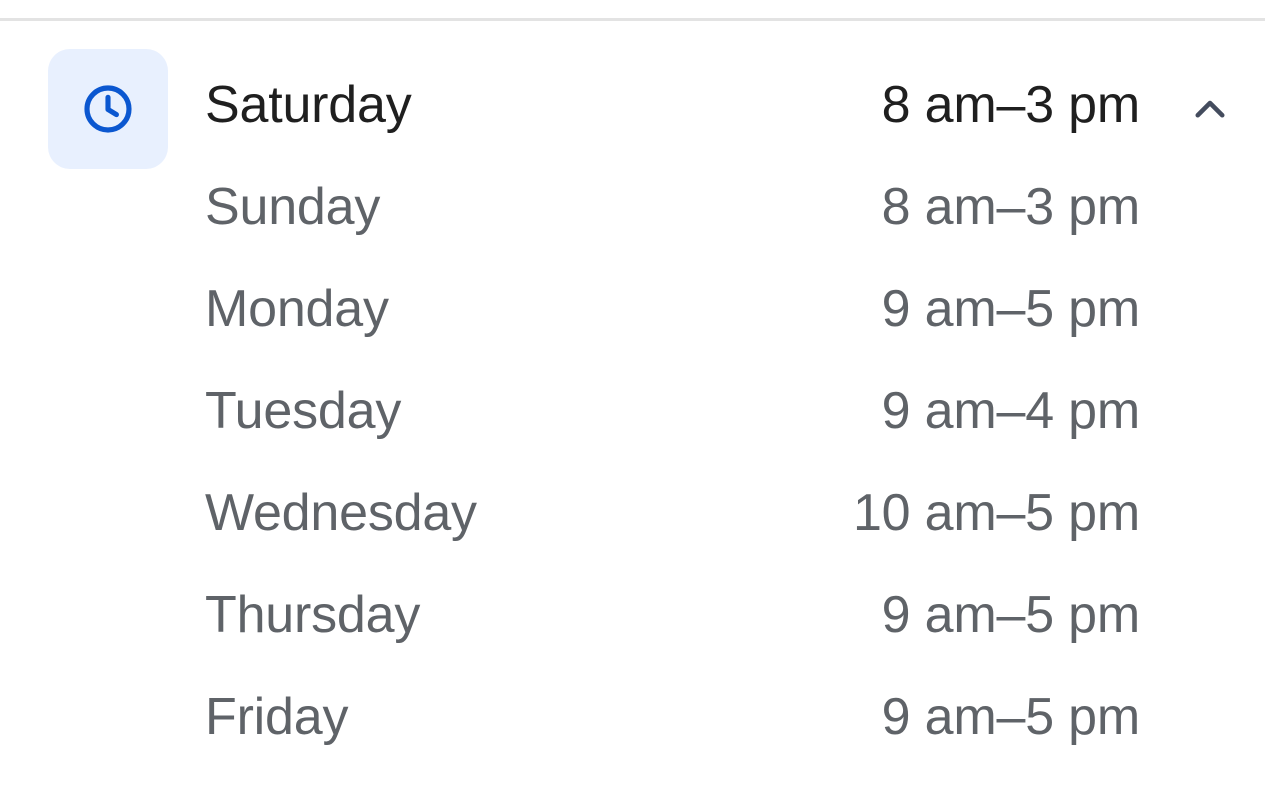 This screenshot has height=796, width=1265. What do you see at coordinates (996, 513) in the screenshot?
I see `hours-value: 10 am–5 pm` at bounding box center [996, 513].